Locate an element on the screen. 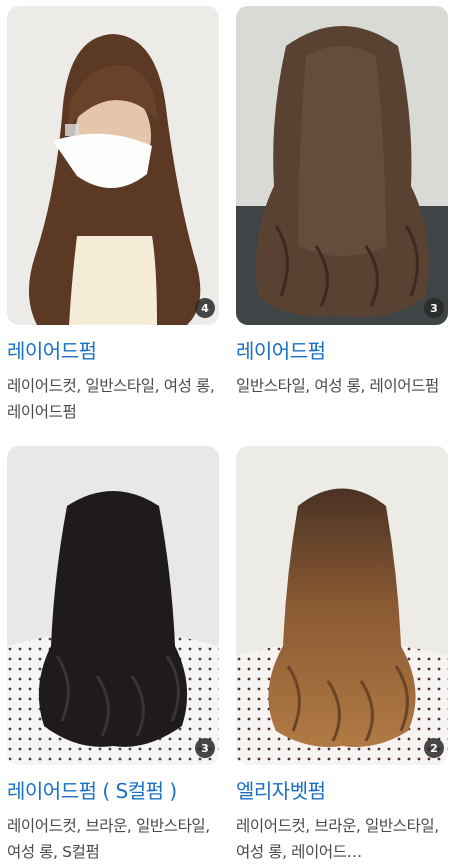 Image resolution: width=457 pixels, height=866 pixels. hairstyle-title: 엘리자벳펌 is located at coordinates (342, 791).